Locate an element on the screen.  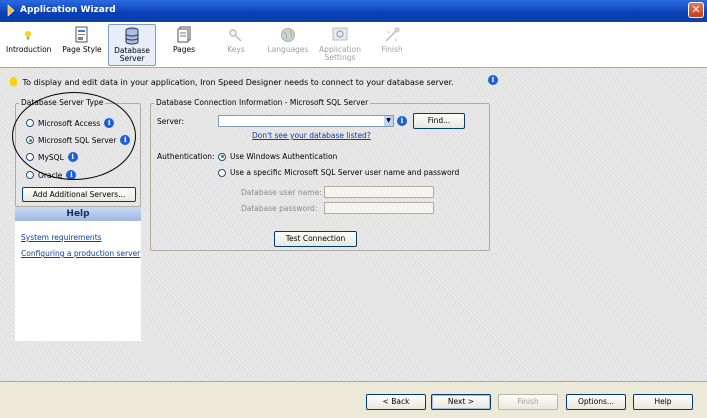
step-introduction: Introduction is located at coordinates (29, 45).